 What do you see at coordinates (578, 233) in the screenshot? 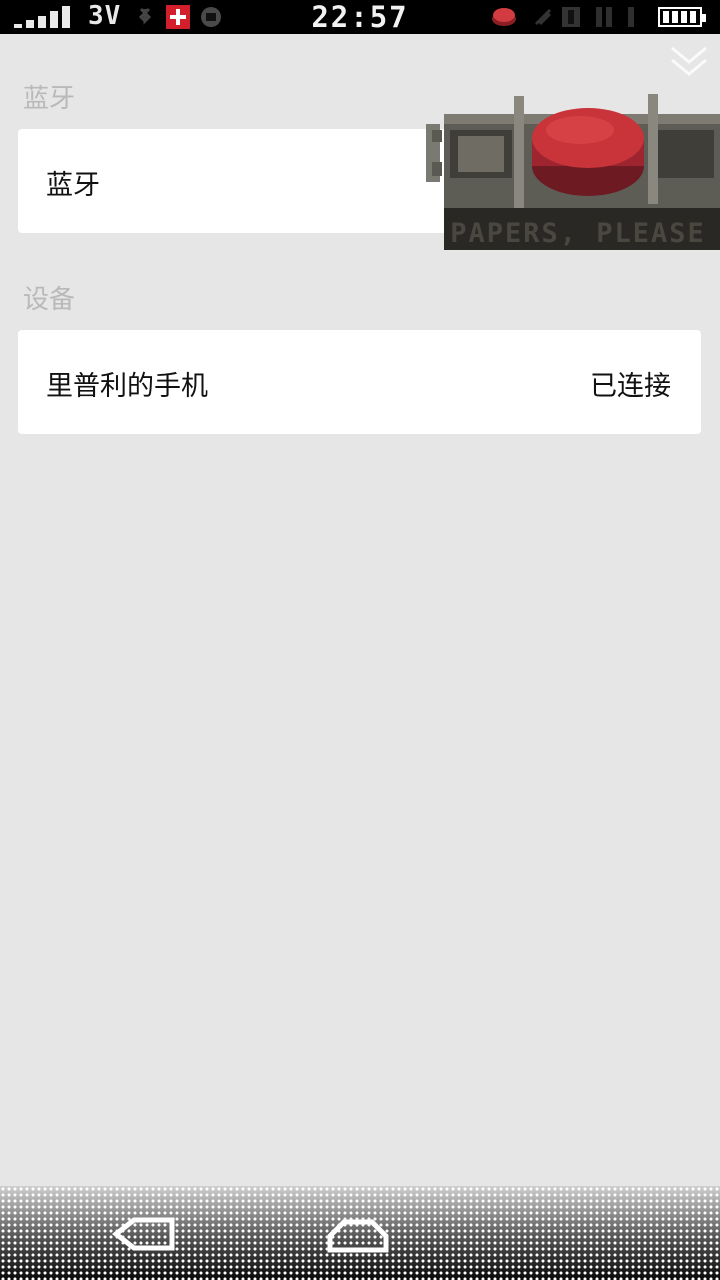
I see `game-caption: PAPERS, PLEASE` at bounding box center [578, 233].